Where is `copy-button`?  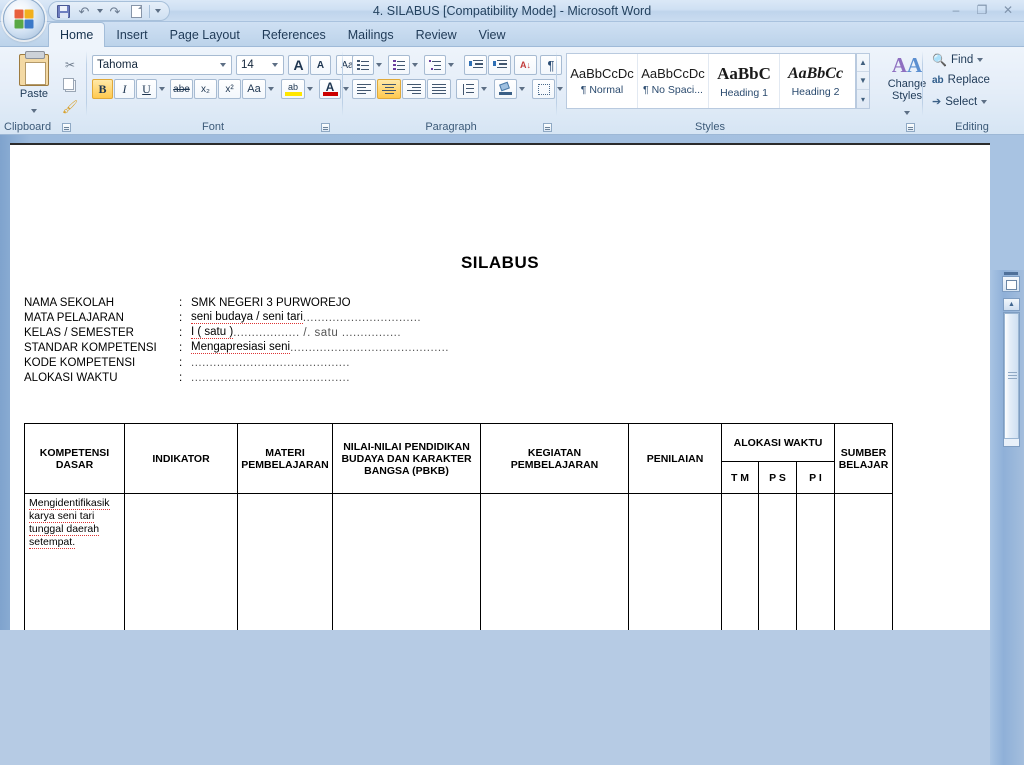
copy-button is located at coordinates (70, 85).